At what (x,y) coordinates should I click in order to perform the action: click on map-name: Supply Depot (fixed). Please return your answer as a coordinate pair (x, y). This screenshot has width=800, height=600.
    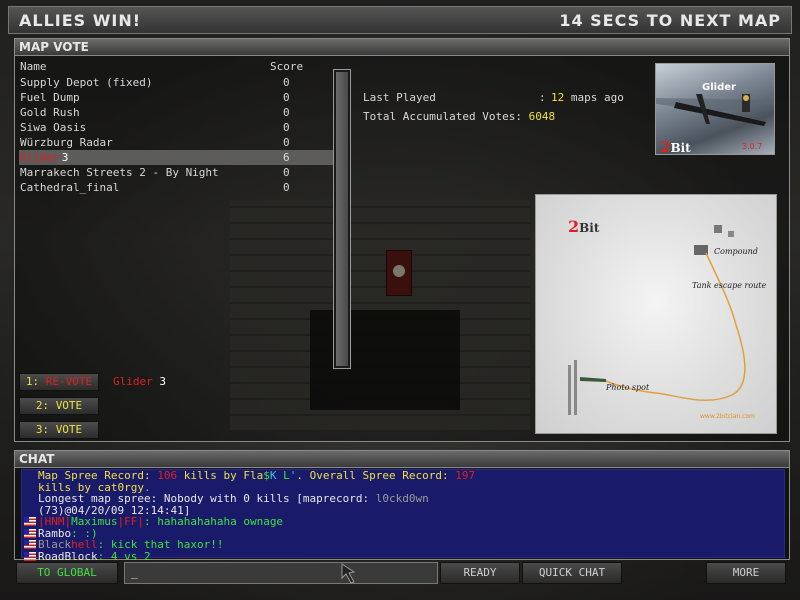
    Looking at the image, I should click on (86, 82).